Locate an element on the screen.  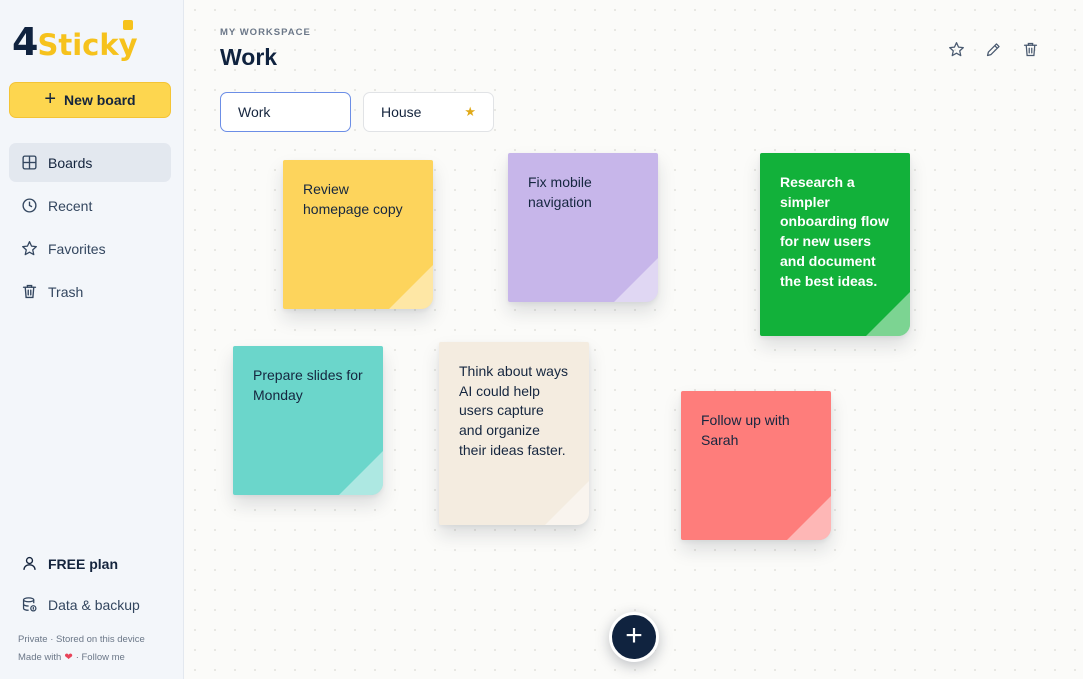
note-text: Prepare slides for Monday is located at coordinates (308, 385).